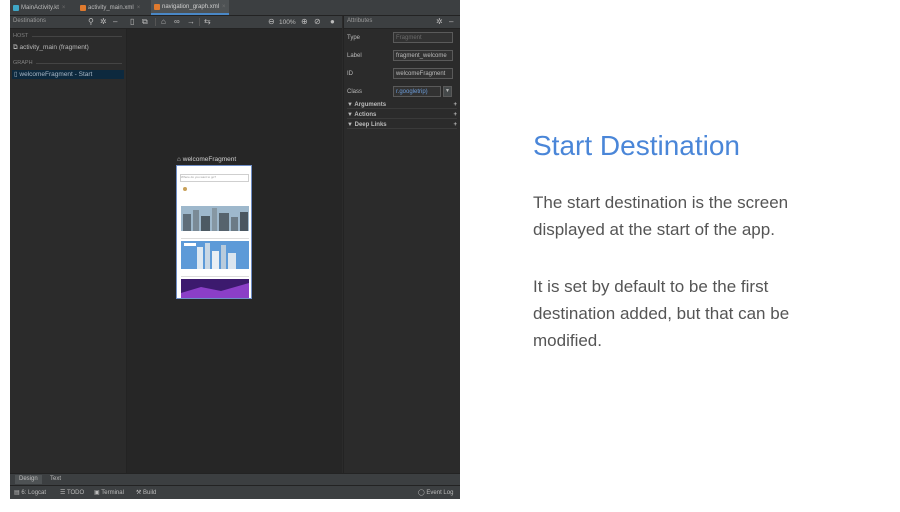 The width and height of the screenshot is (900, 512). What do you see at coordinates (209, 159) in the screenshot?
I see `destination-name: welcomeFragment` at bounding box center [209, 159].